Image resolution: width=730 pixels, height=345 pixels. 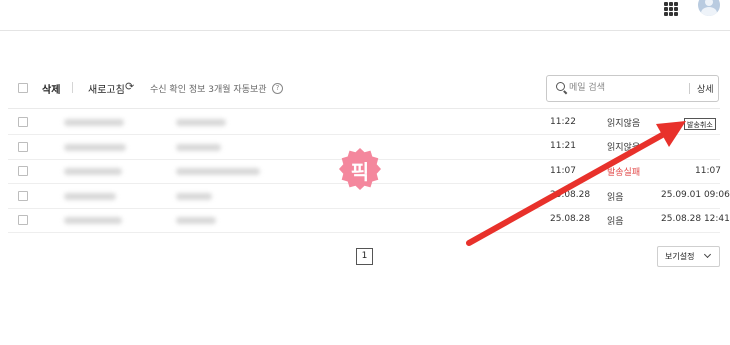 I want to click on mail-search-box: 상세, so click(x=632, y=88).